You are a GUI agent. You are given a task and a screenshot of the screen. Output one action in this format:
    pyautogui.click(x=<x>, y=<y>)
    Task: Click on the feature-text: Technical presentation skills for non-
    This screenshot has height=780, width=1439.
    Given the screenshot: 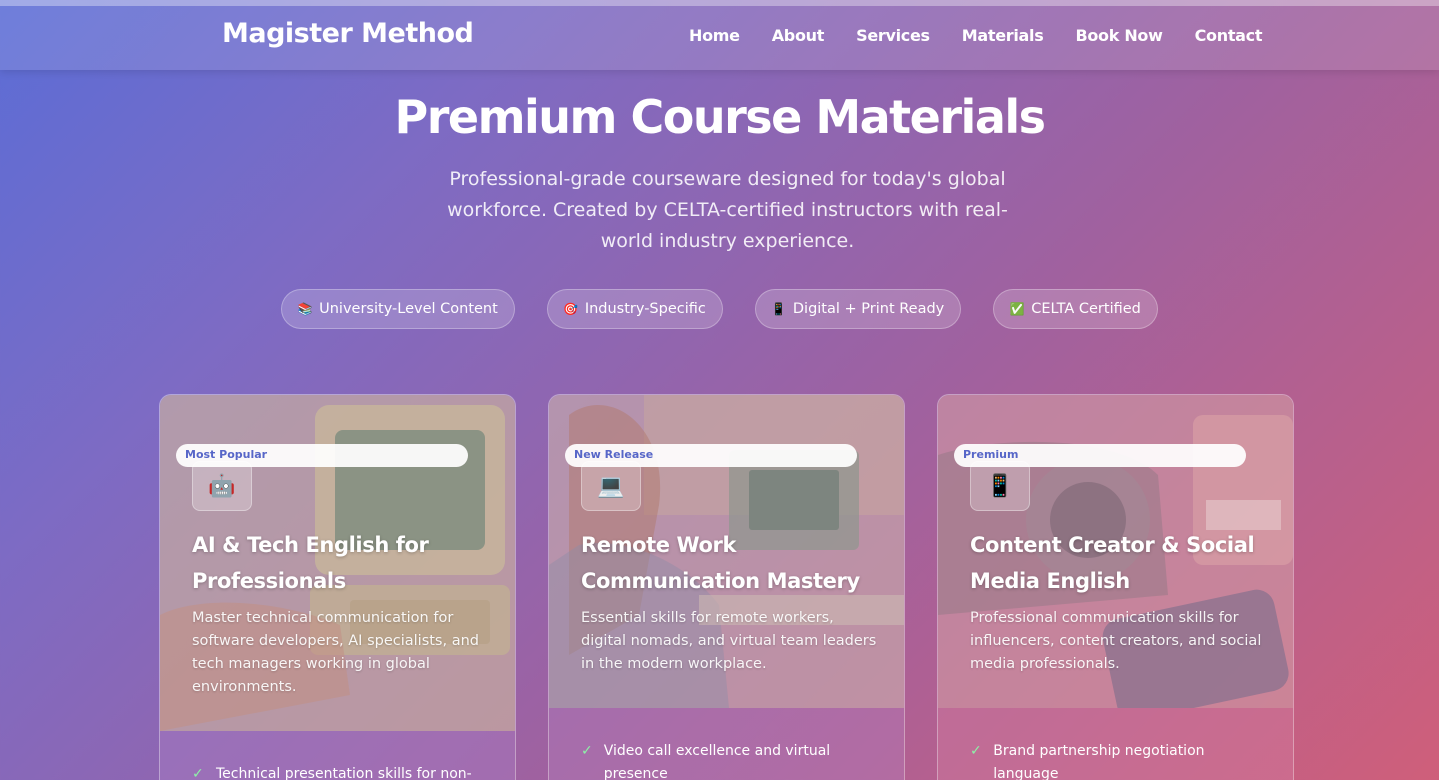 What is the action you would take?
    pyautogui.click(x=344, y=773)
    